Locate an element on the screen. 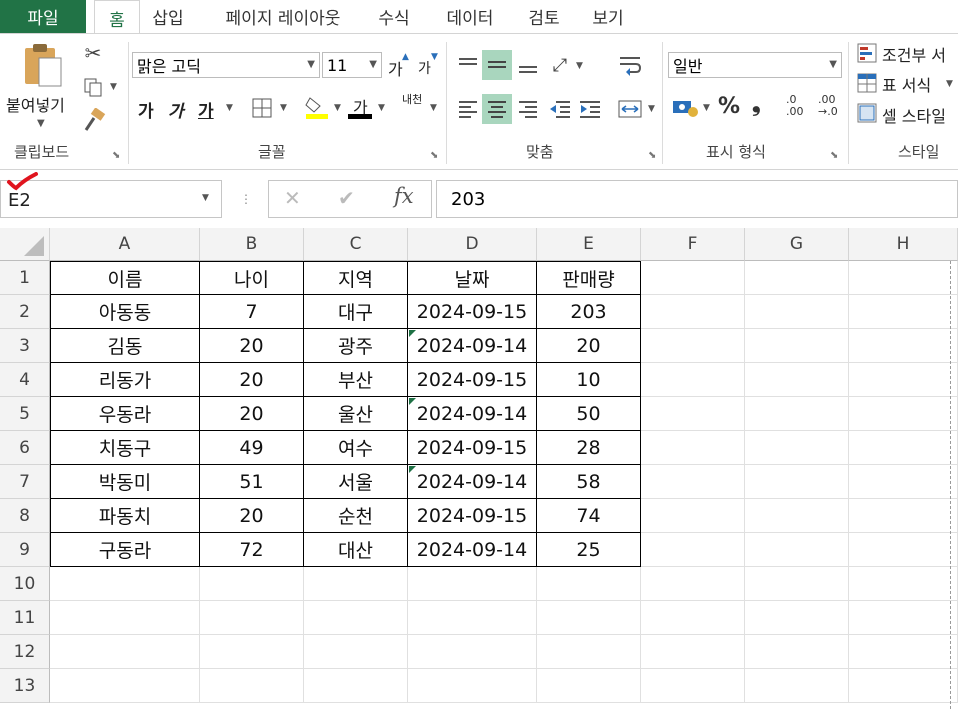 The width and height of the screenshot is (958, 709). grow-font-button: 가 is located at coordinates (395, 68).